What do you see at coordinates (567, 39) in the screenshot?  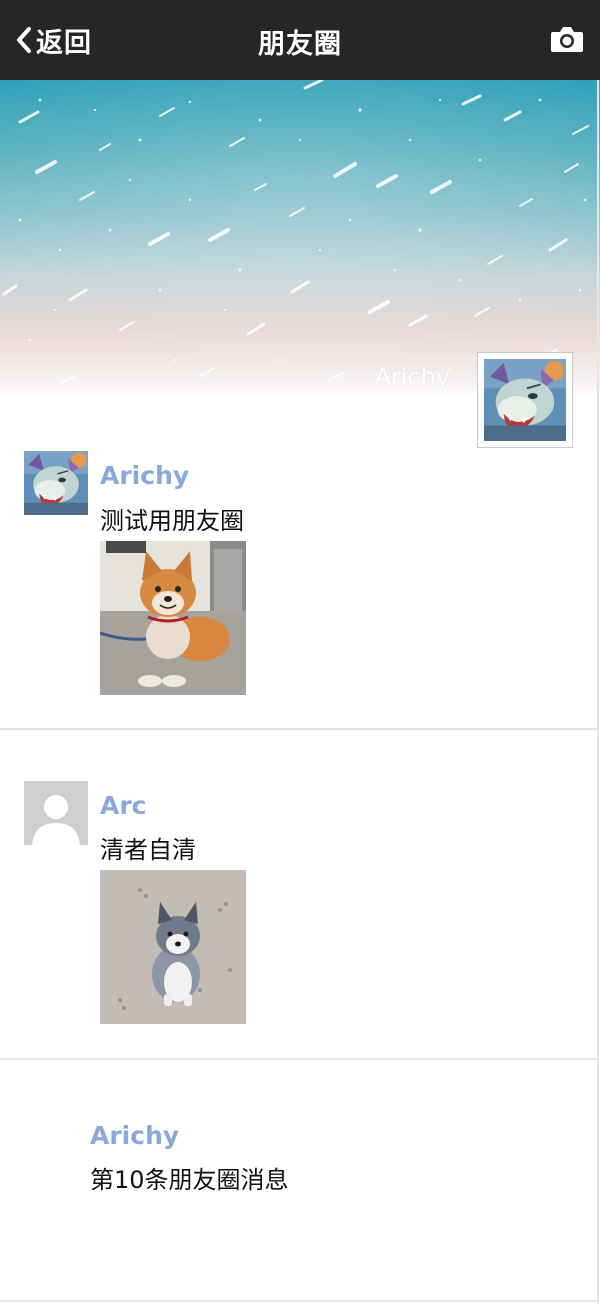 I see `camera-icon` at bounding box center [567, 39].